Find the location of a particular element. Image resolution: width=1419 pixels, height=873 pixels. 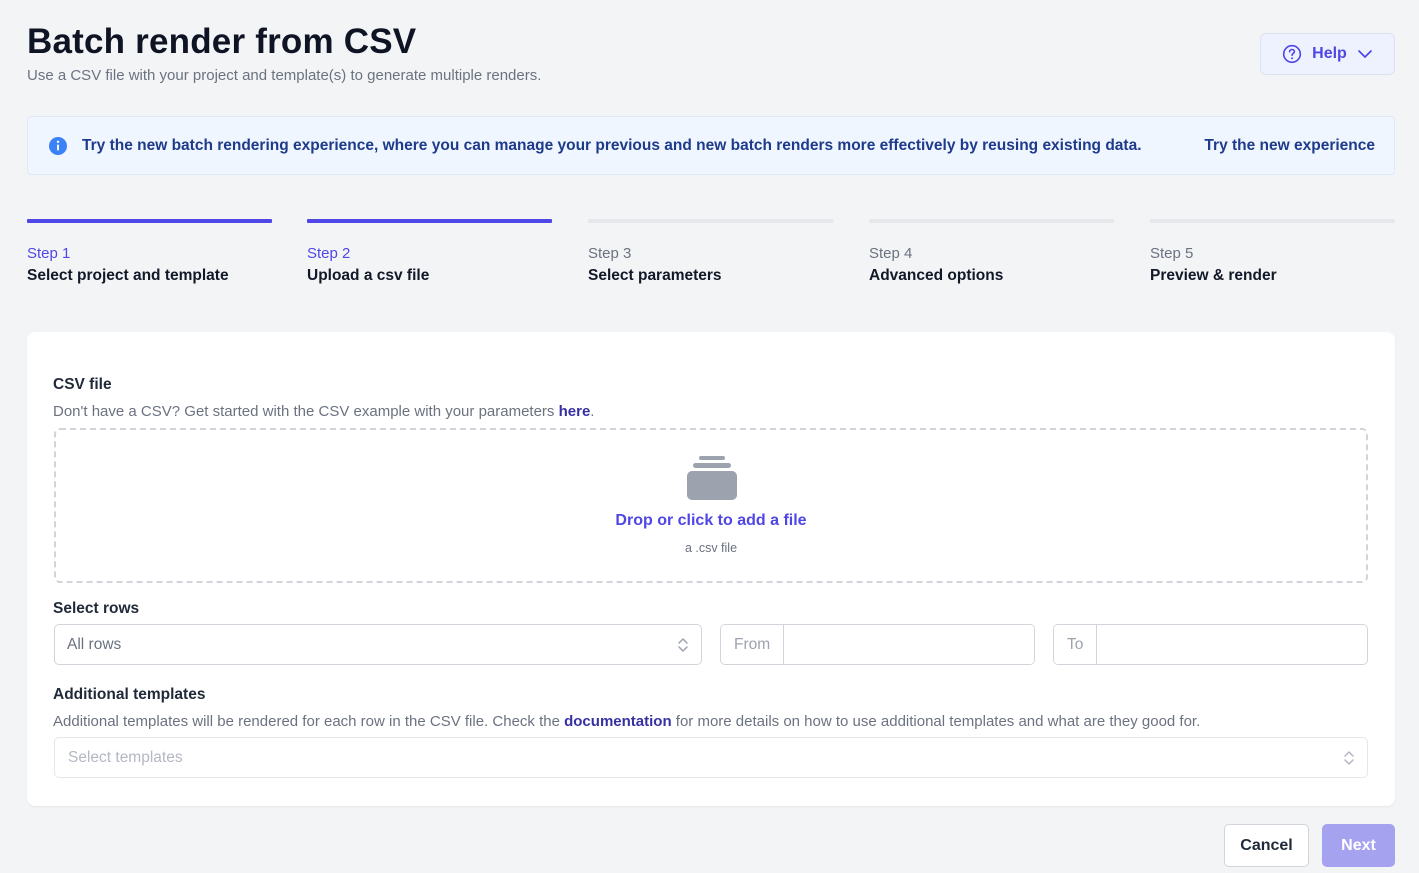

step-2: Step 2 Upload a csv file is located at coordinates (429, 252).